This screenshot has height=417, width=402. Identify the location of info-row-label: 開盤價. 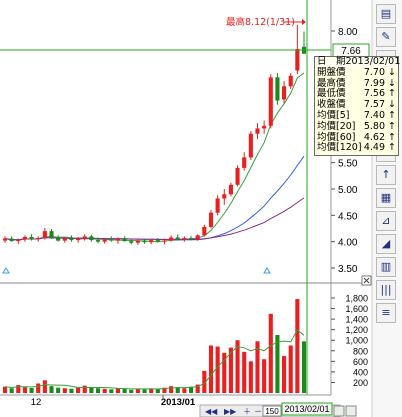
(331, 72).